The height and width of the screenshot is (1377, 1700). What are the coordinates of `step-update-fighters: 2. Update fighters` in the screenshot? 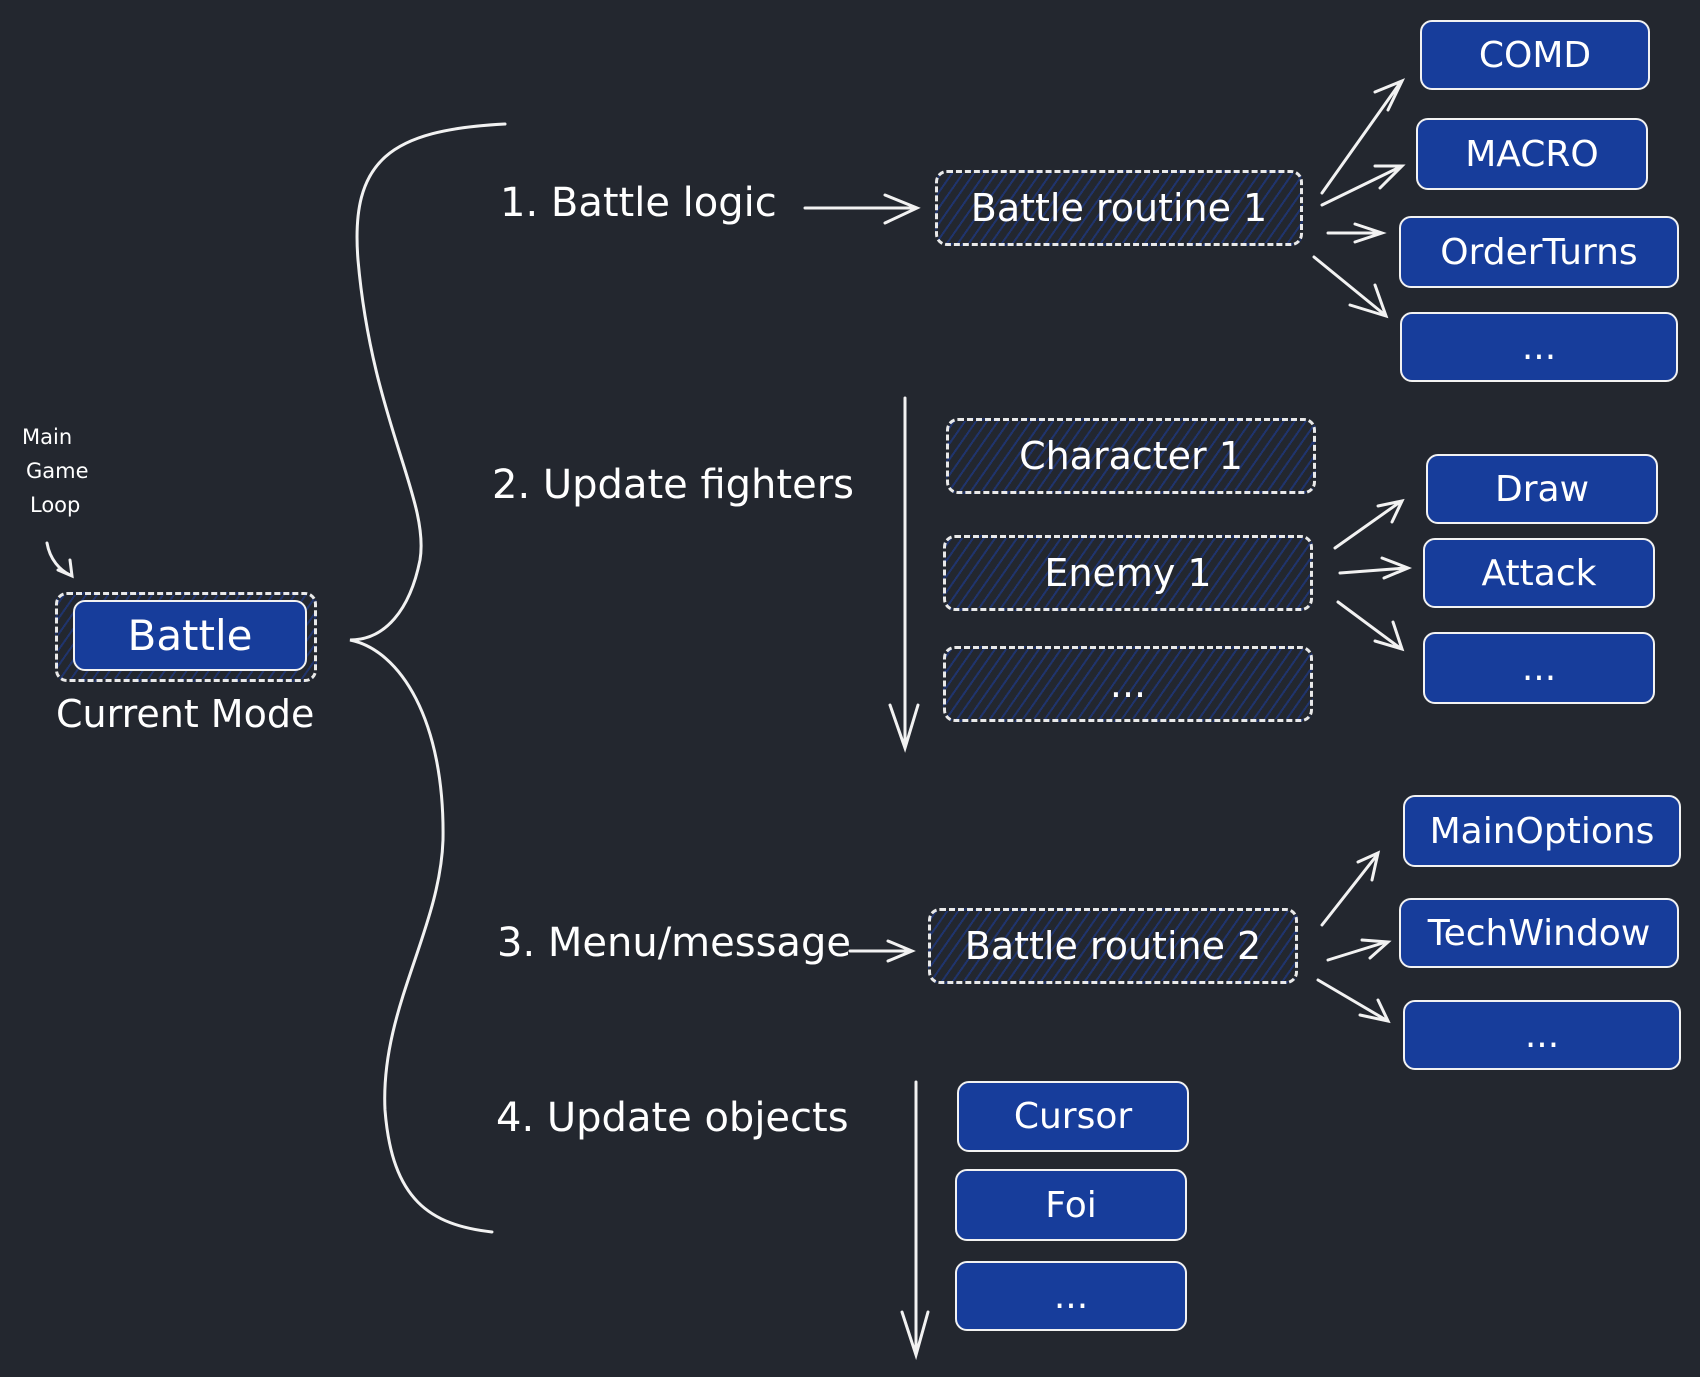 It's located at (673, 485).